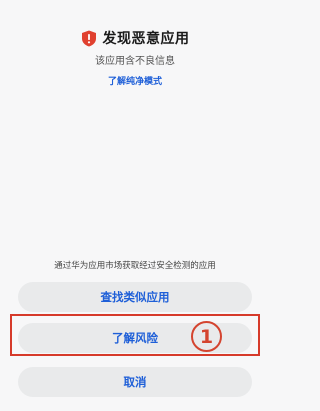  I want to click on find-similar-apps-button: 查找类似应用, so click(135, 297).